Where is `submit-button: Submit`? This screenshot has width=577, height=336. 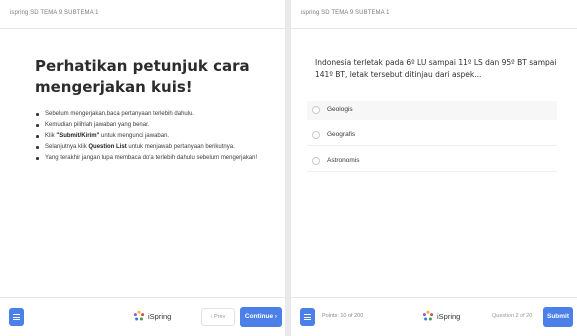
submit-button: Submit is located at coordinates (558, 317).